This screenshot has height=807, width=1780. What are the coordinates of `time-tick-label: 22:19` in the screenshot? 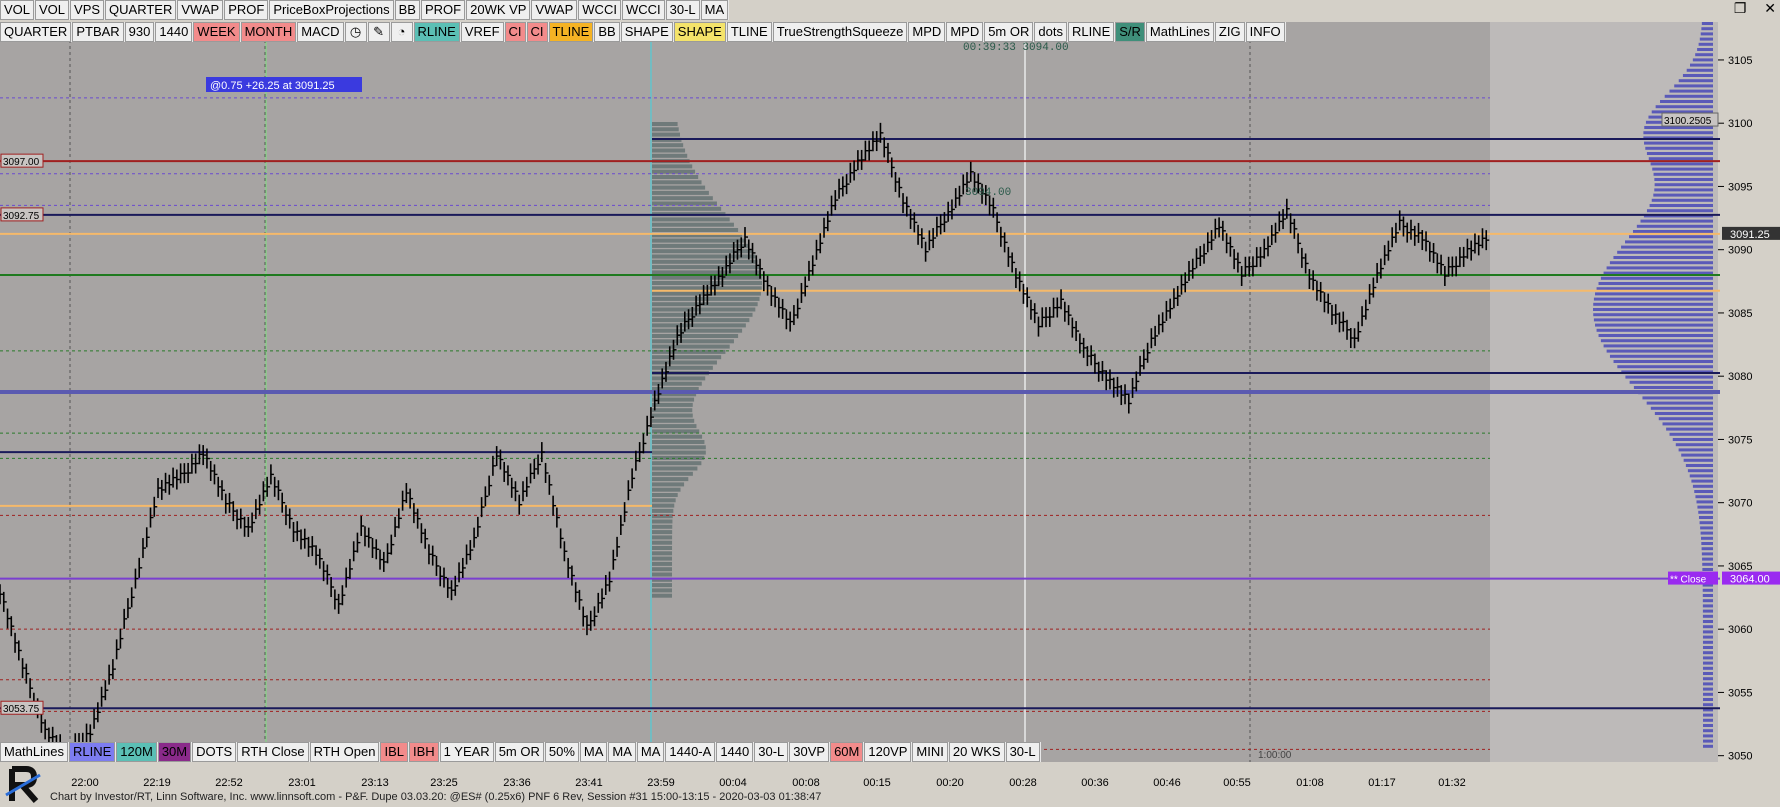 It's located at (157, 783).